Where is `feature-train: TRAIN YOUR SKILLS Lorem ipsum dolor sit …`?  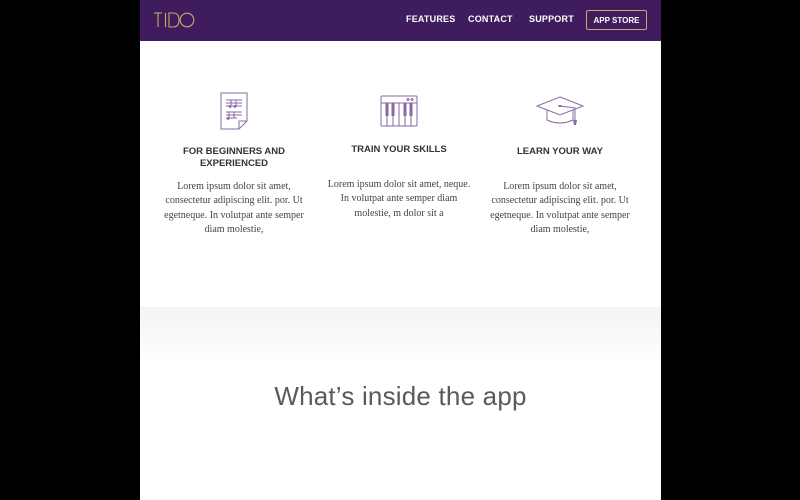
feature-train: TRAIN YOUR SKILLS Lorem ipsum dolor sit … is located at coordinates (399, 155).